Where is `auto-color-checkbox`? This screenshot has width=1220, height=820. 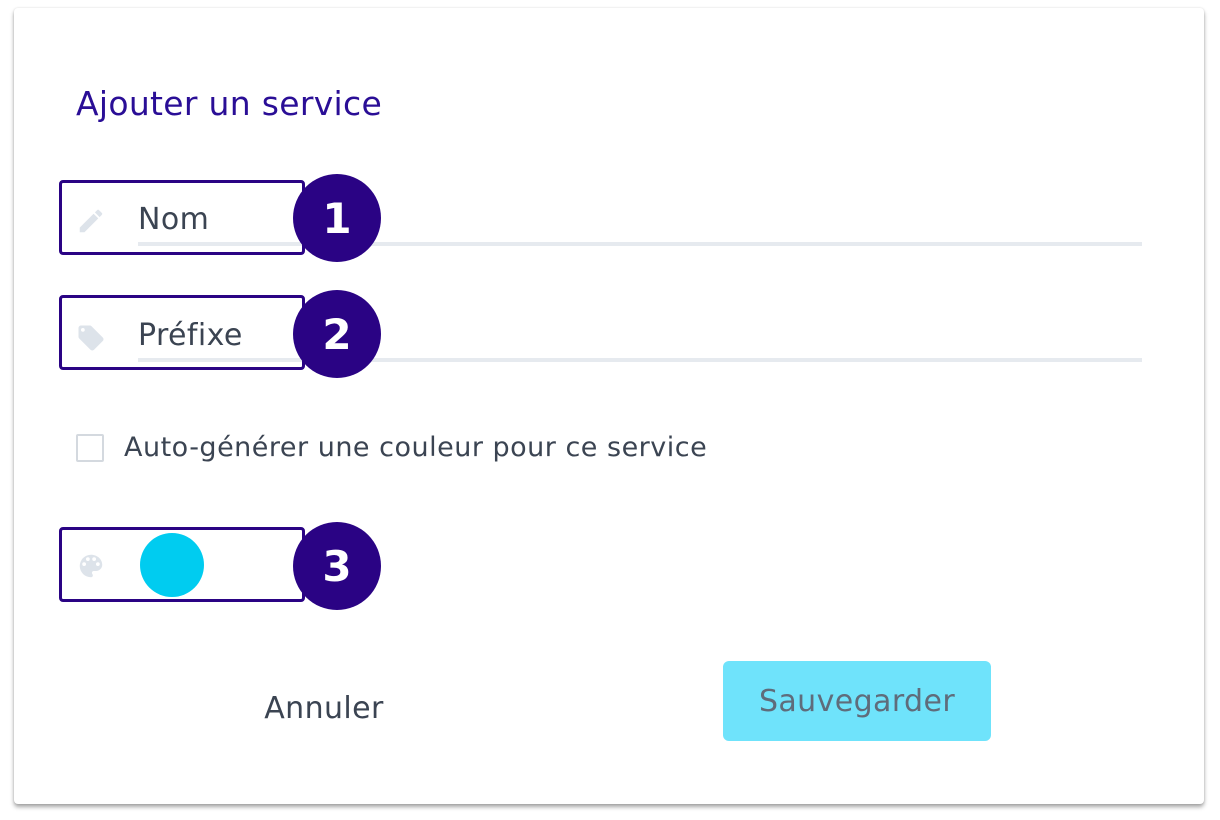 auto-color-checkbox is located at coordinates (90, 448).